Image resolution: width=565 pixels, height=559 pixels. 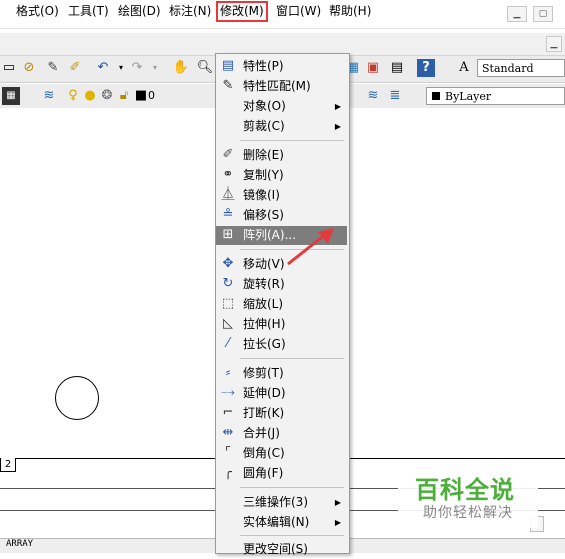 I want to click on fillet-icon: ╭, so click(x=228, y=472).